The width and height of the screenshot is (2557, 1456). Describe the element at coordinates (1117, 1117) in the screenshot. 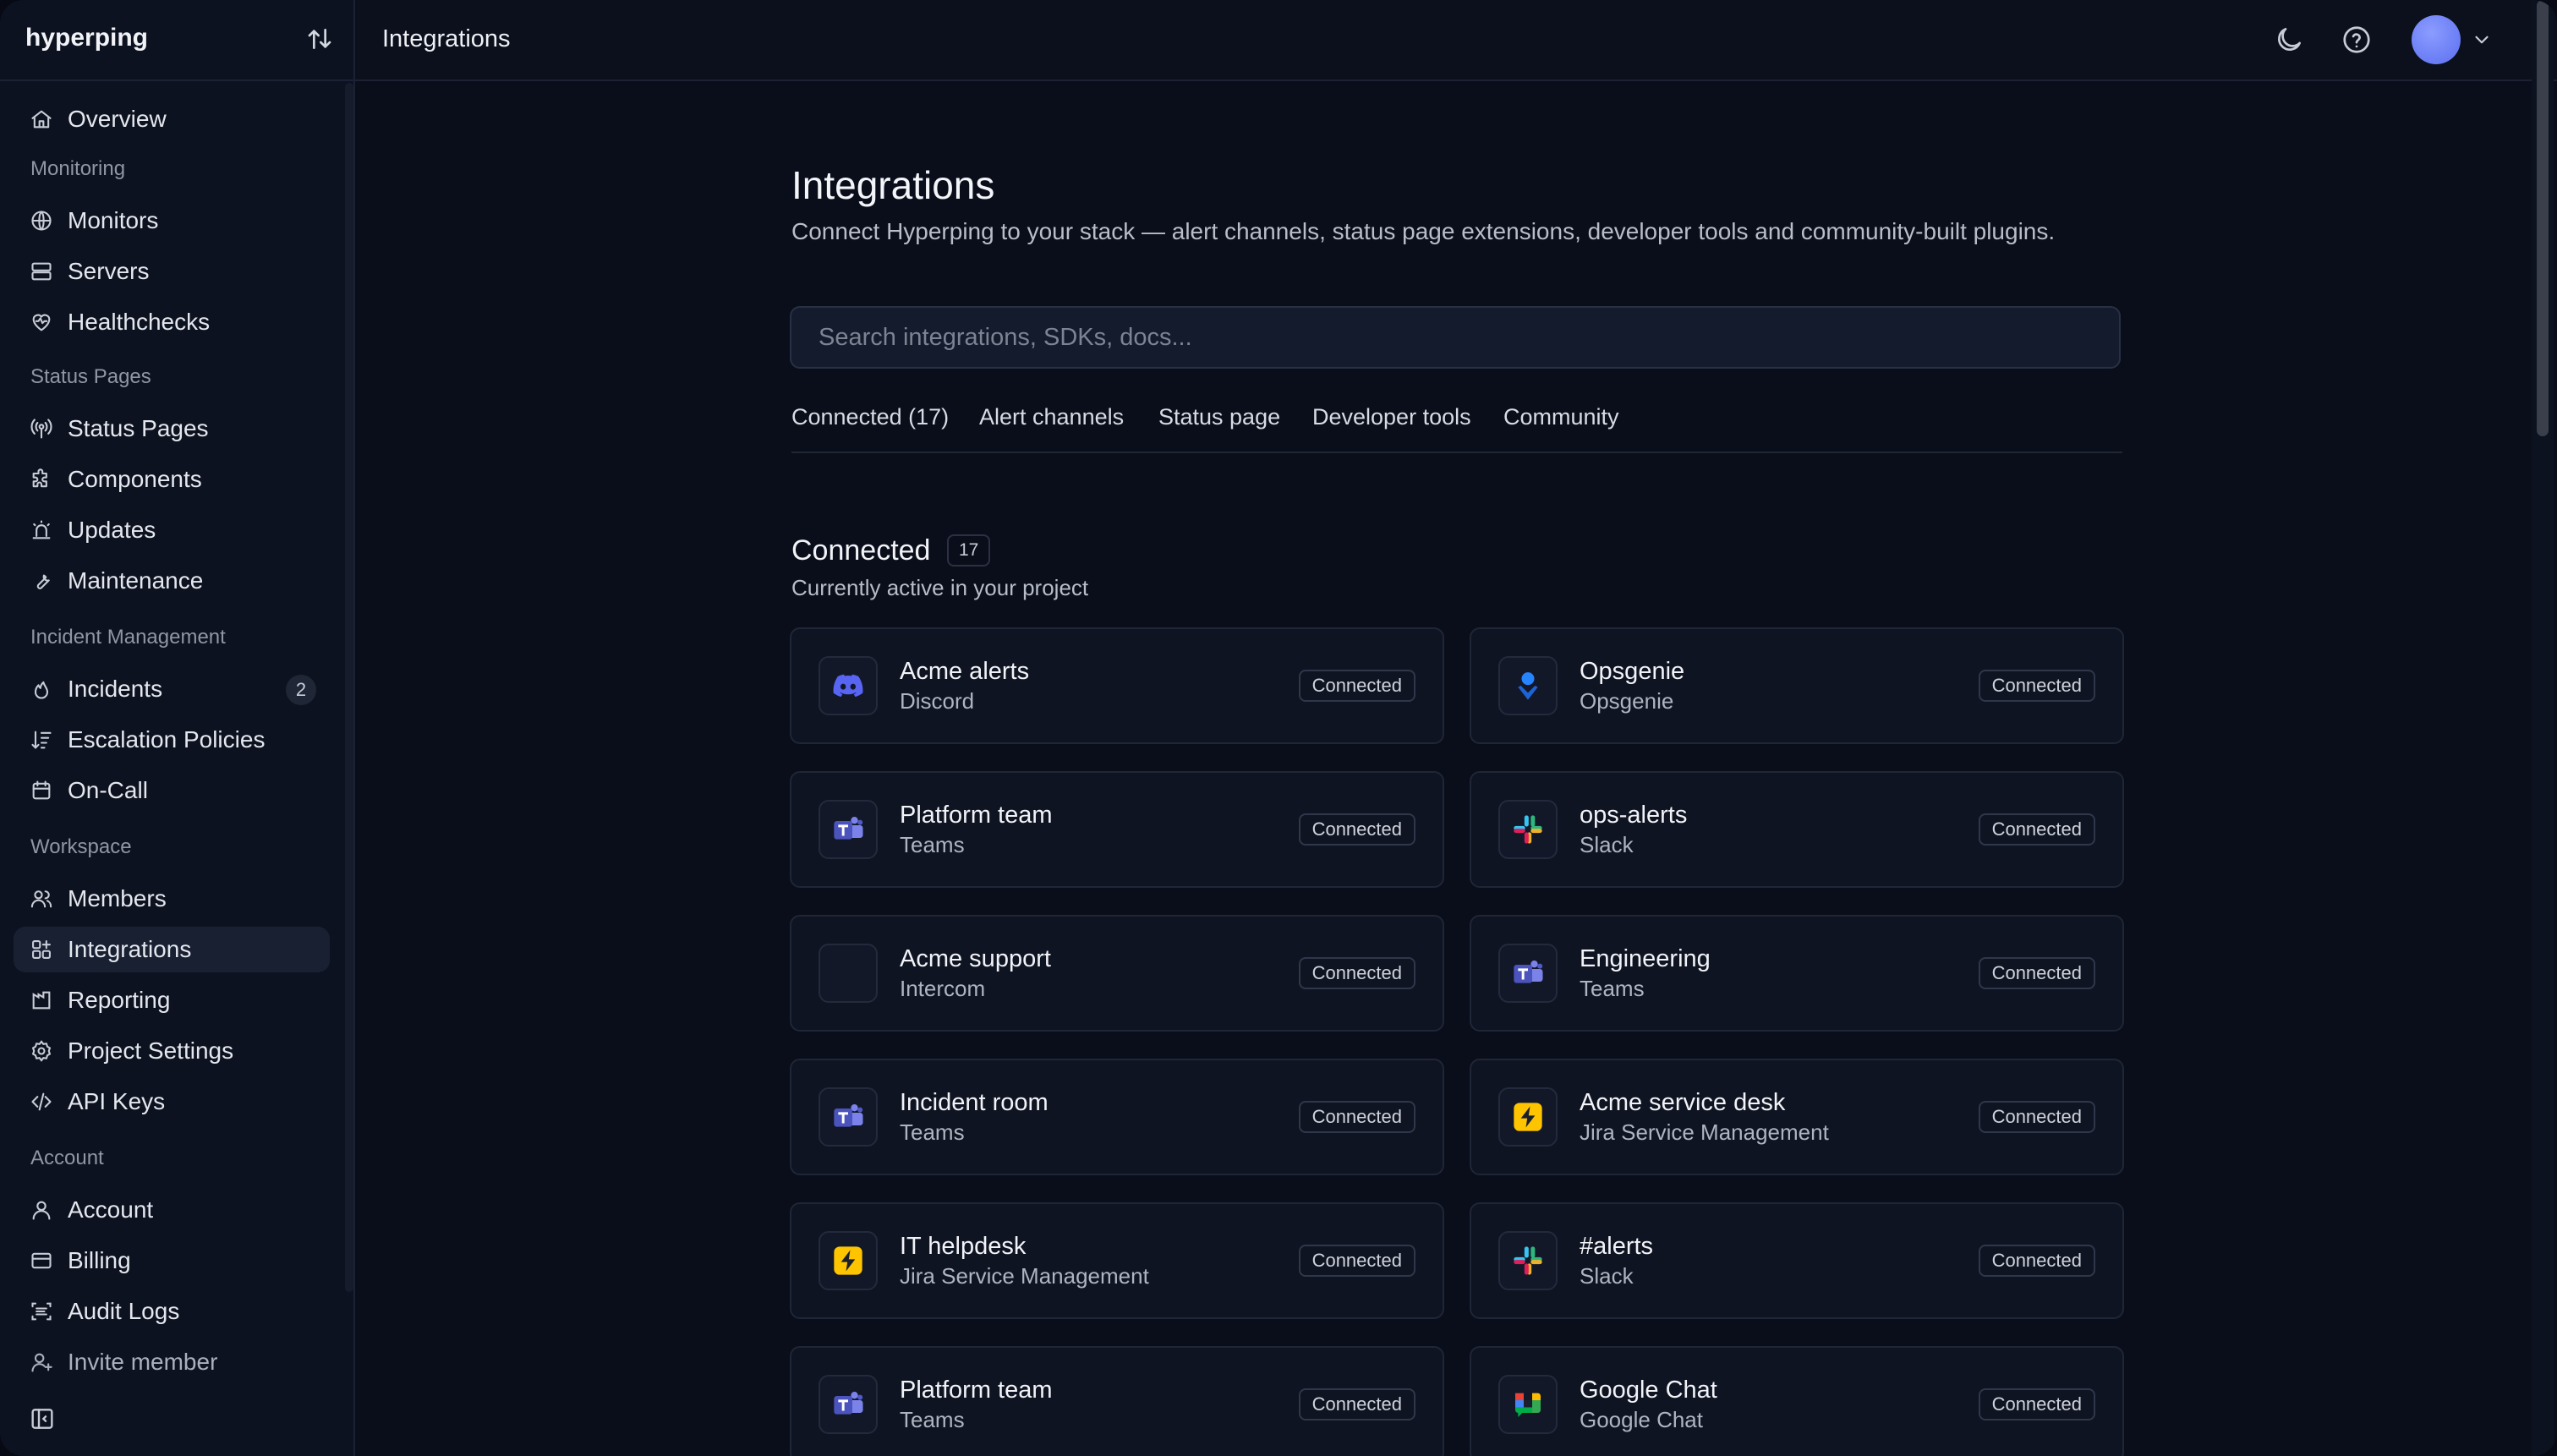

I see `integration-card: Incident room Teams Connected` at that location.